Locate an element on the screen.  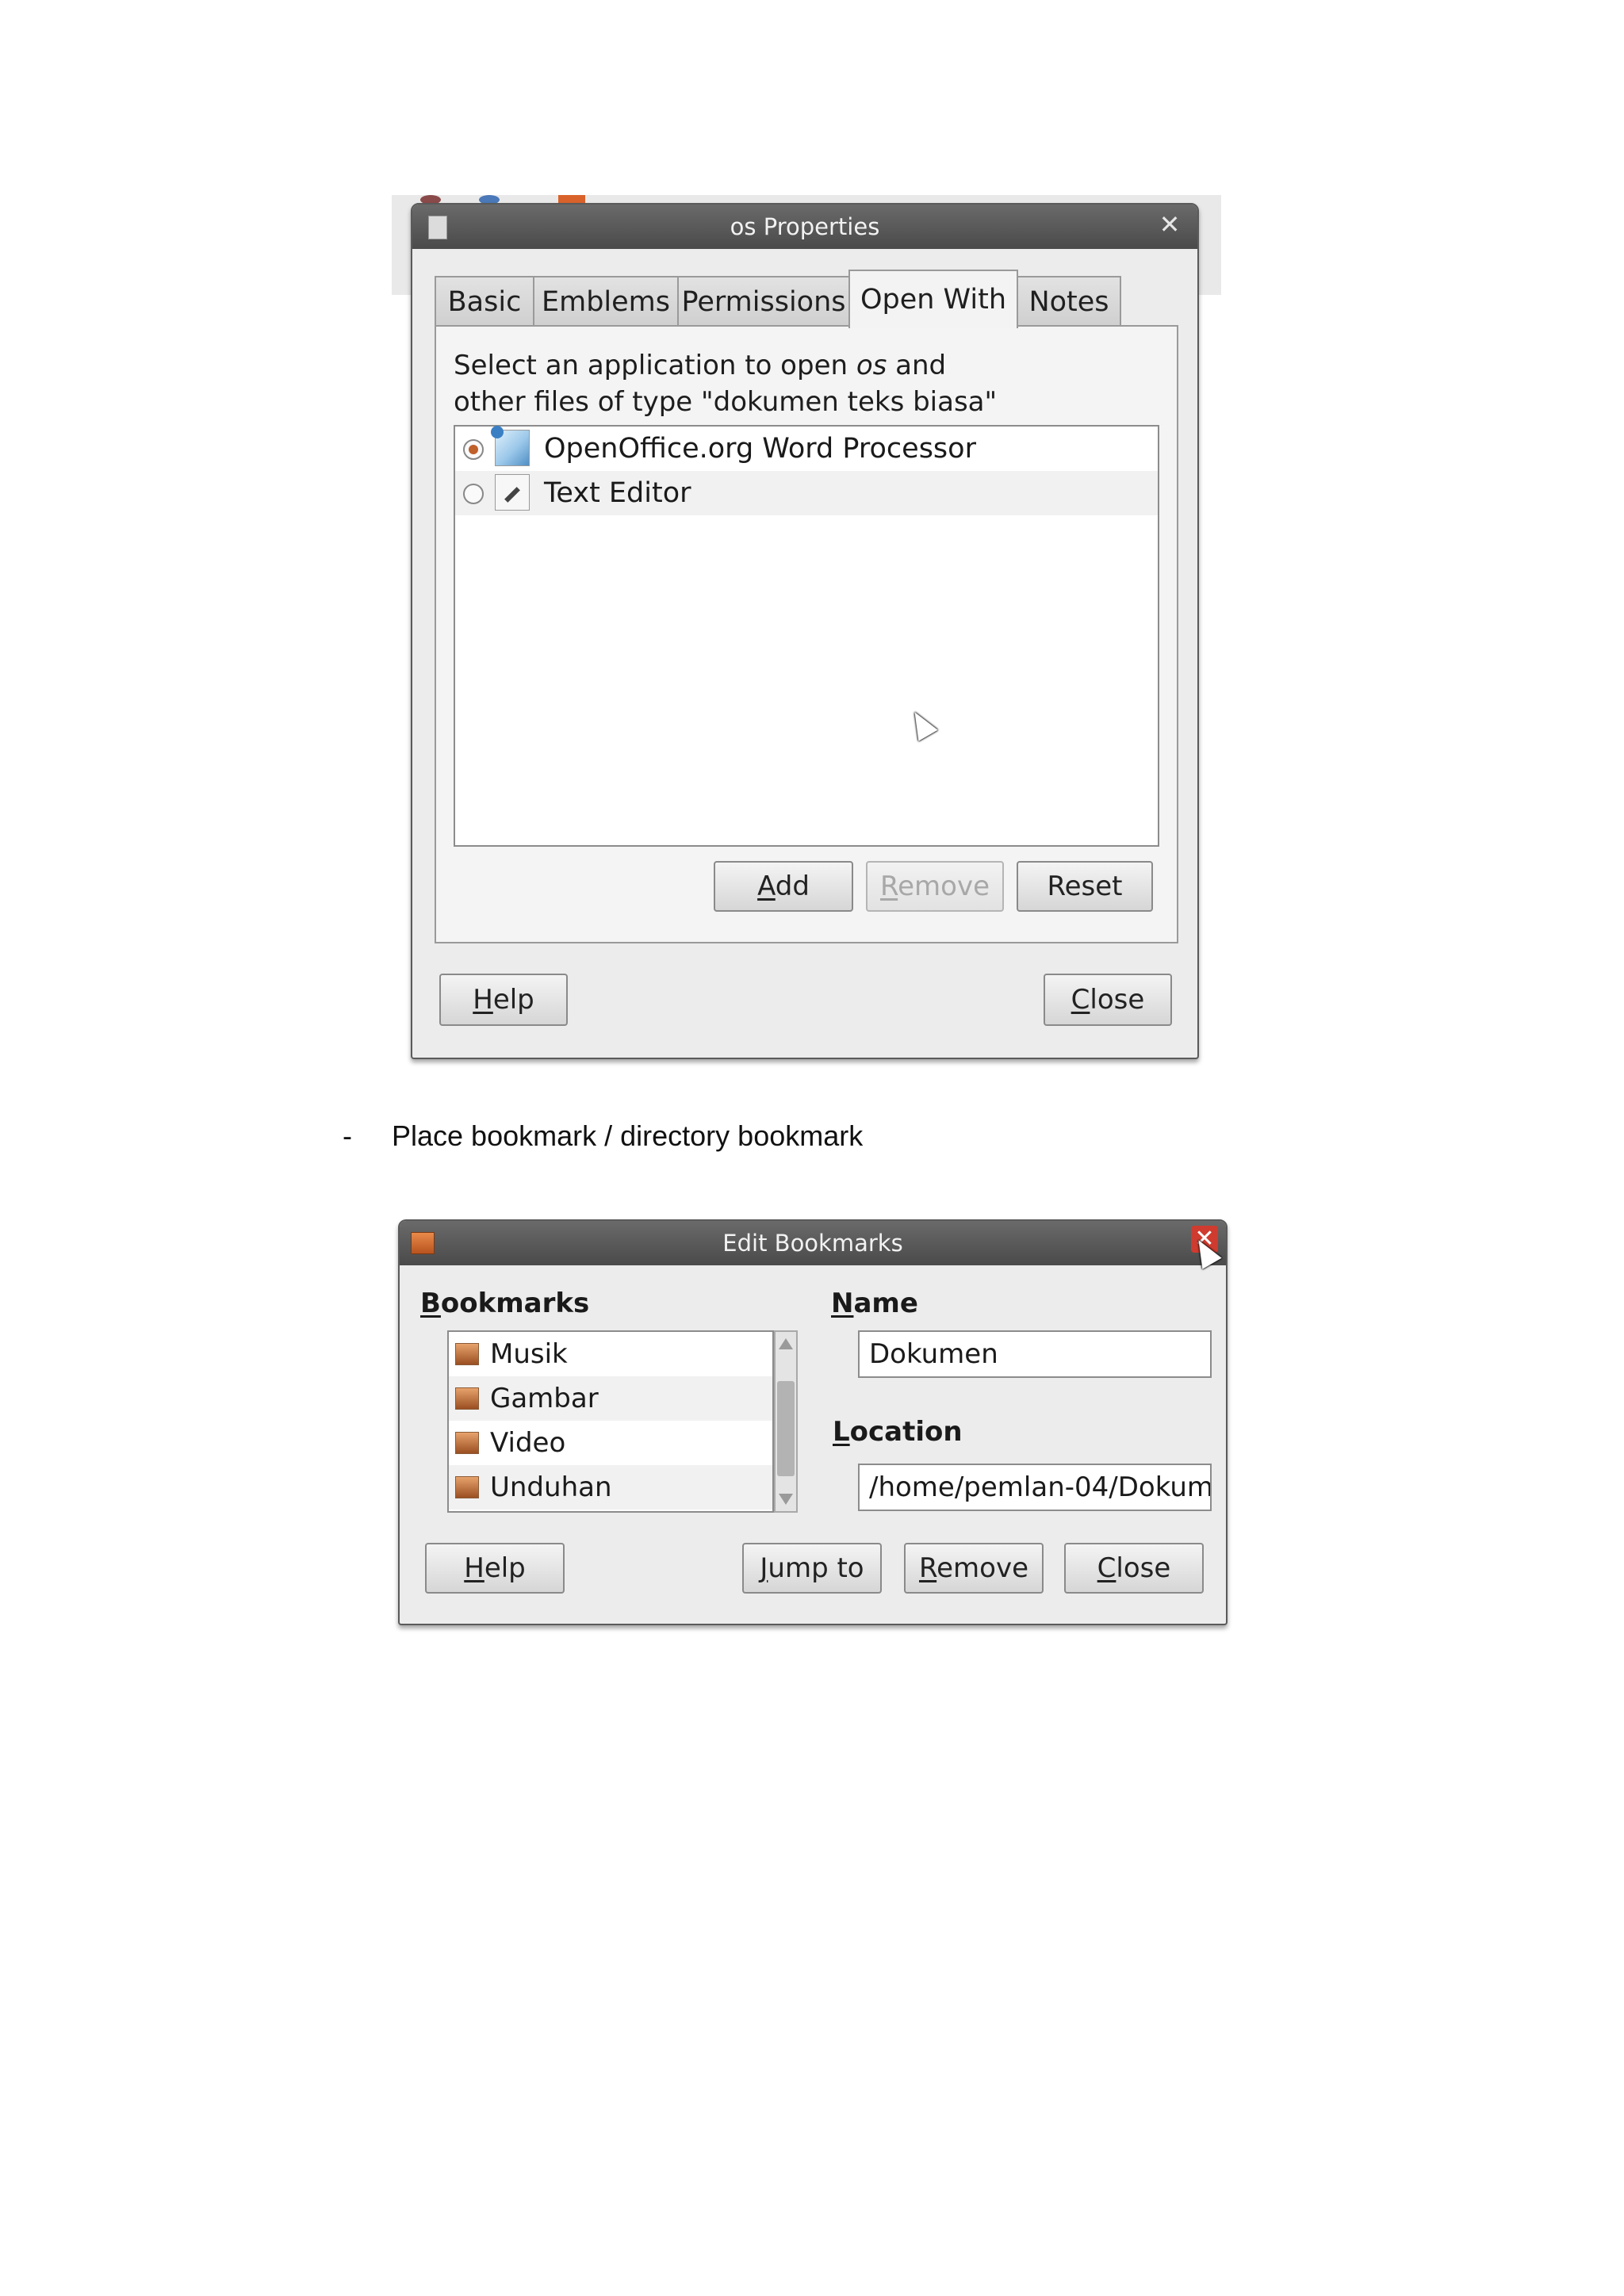
pictures-folder-icon is located at coordinates (467, 1399).